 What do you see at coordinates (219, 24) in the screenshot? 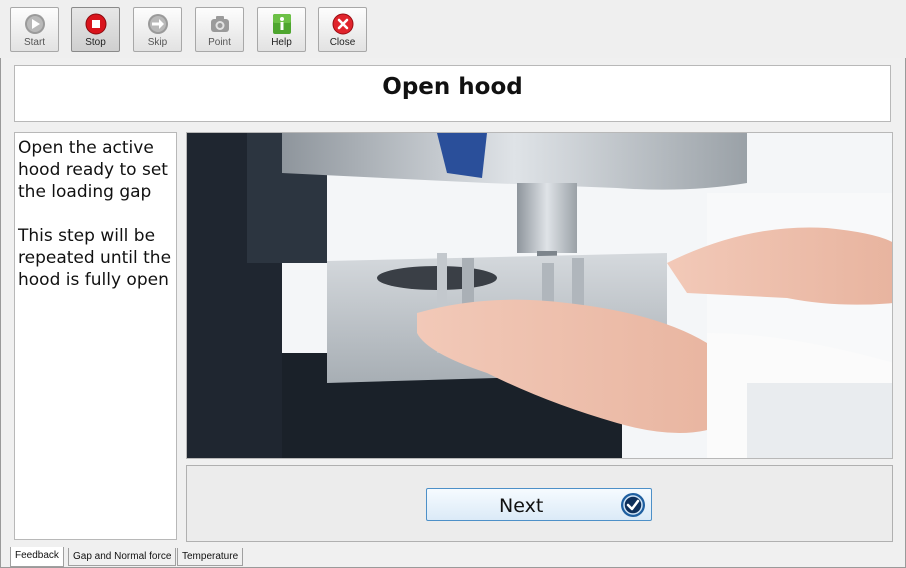
I see `camera-icon` at bounding box center [219, 24].